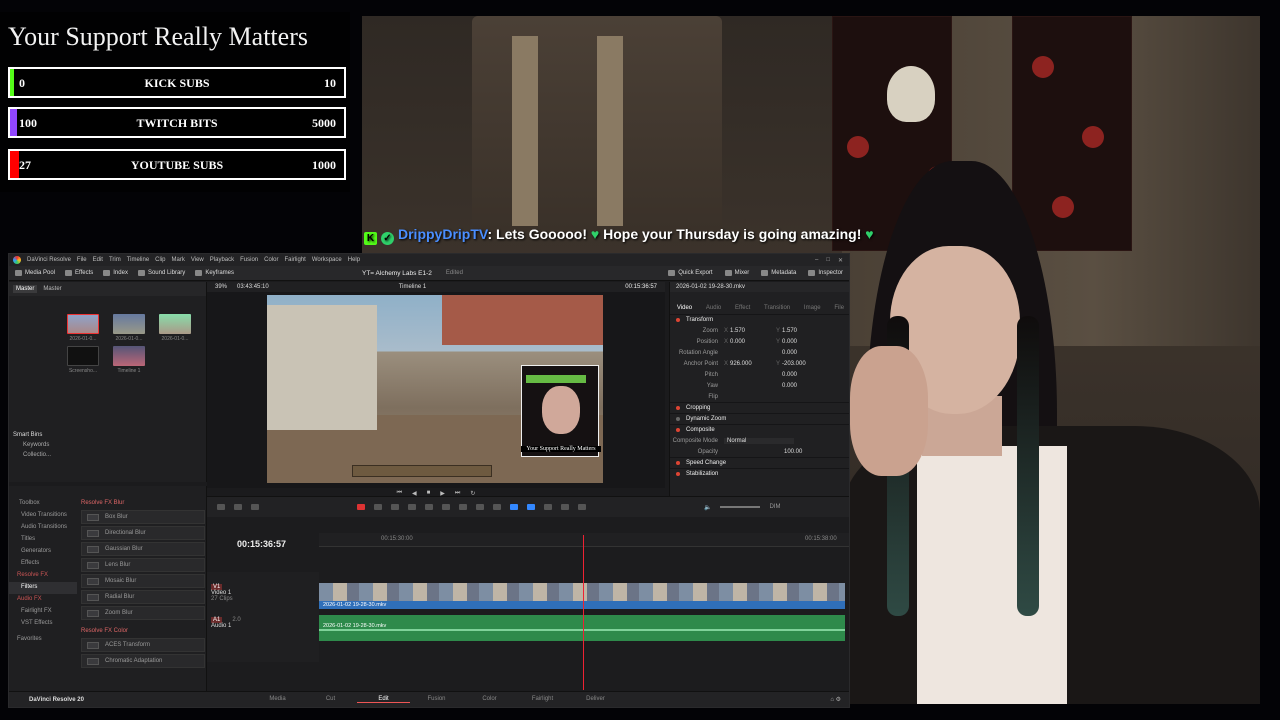 This screenshot has height=720, width=1280. I want to click on section-speed-change: Speed Change, so click(759, 462).